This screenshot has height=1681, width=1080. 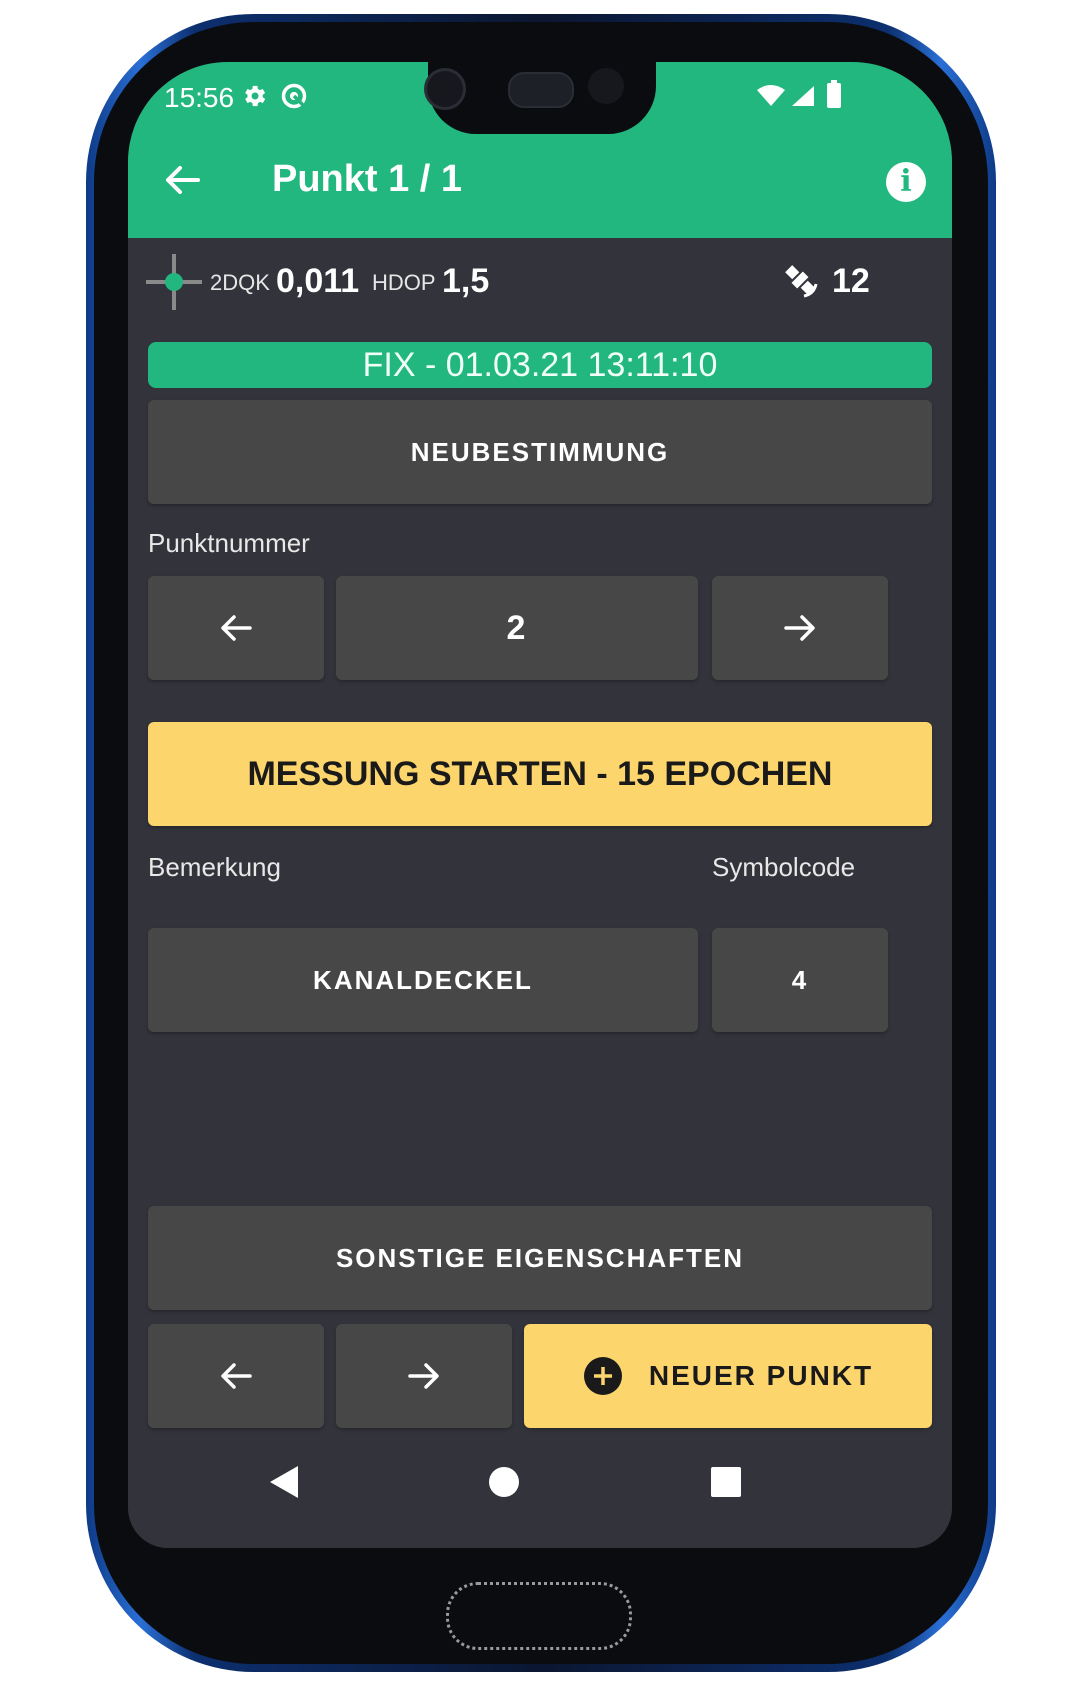 I want to click on new-point-button: NEUER PUNKT, so click(x=728, y=1376).